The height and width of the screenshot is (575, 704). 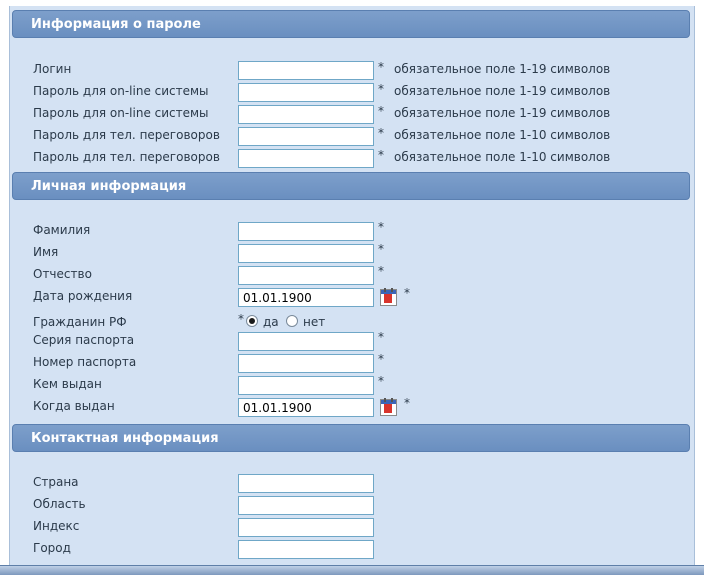 What do you see at coordinates (74, 406) in the screenshot?
I see `issue-date-label: Когда выдан` at bounding box center [74, 406].